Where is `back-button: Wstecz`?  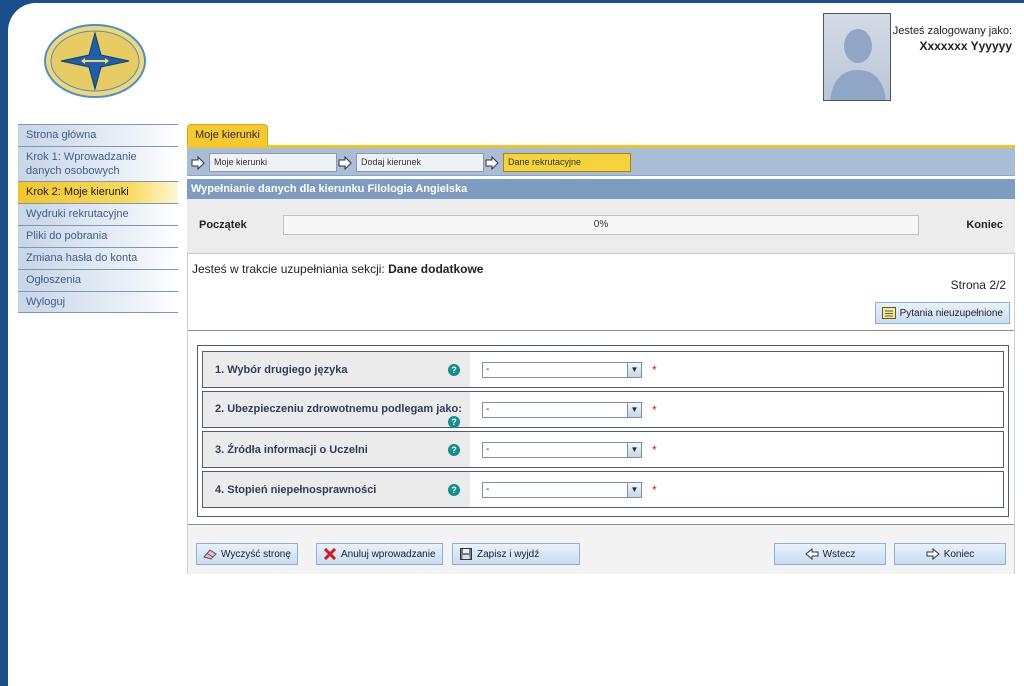
back-button: Wstecz is located at coordinates (830, 554).